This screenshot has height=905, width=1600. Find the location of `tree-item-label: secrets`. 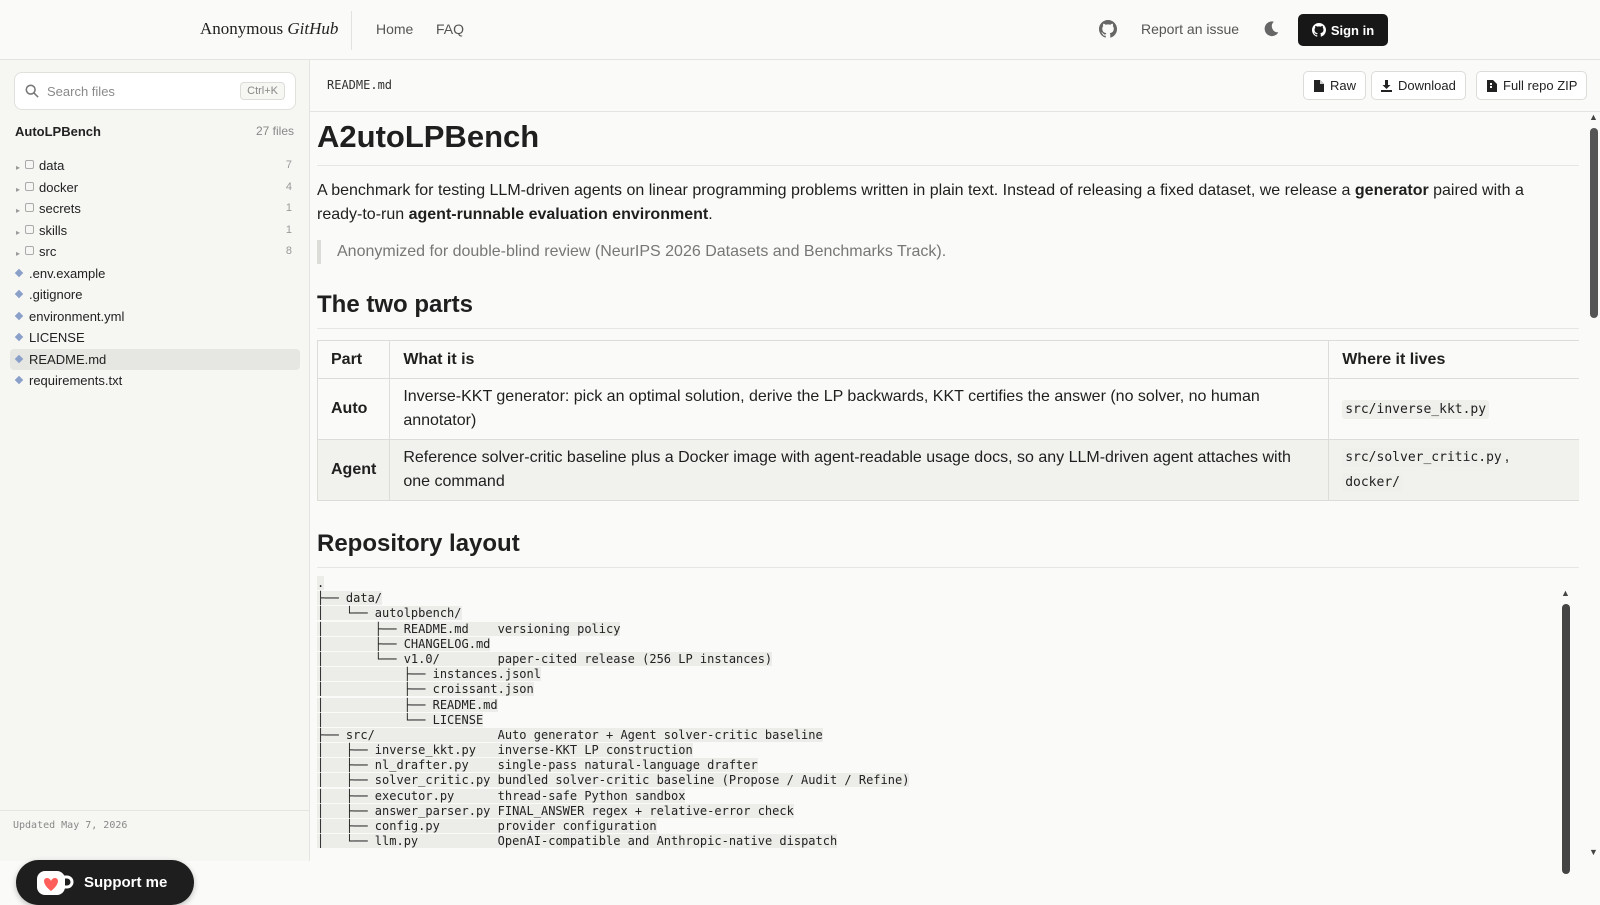

tree-item-label: secrets is located at coordinates (60, 208).